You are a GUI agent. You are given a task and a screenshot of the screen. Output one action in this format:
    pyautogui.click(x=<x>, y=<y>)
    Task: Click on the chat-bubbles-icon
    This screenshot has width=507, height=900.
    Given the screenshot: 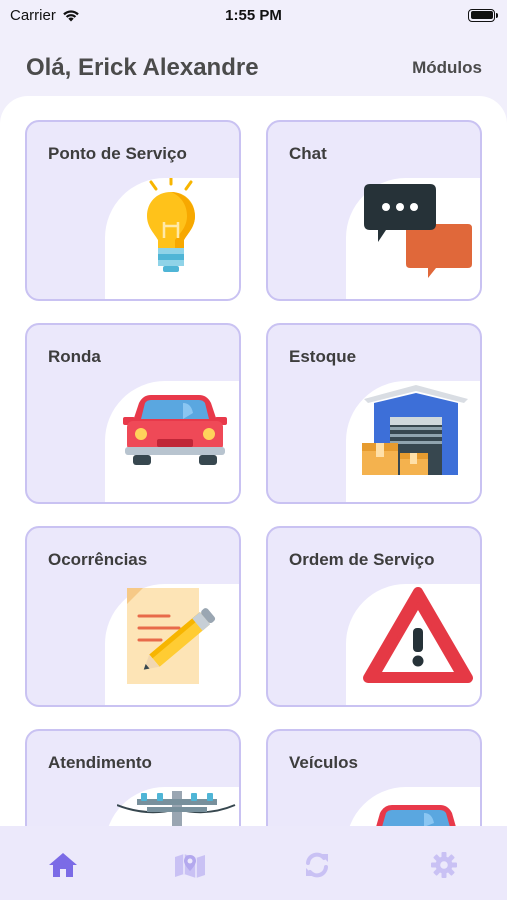 What is the action you would take?
    pyautogui.click(x=418, y=231)
    